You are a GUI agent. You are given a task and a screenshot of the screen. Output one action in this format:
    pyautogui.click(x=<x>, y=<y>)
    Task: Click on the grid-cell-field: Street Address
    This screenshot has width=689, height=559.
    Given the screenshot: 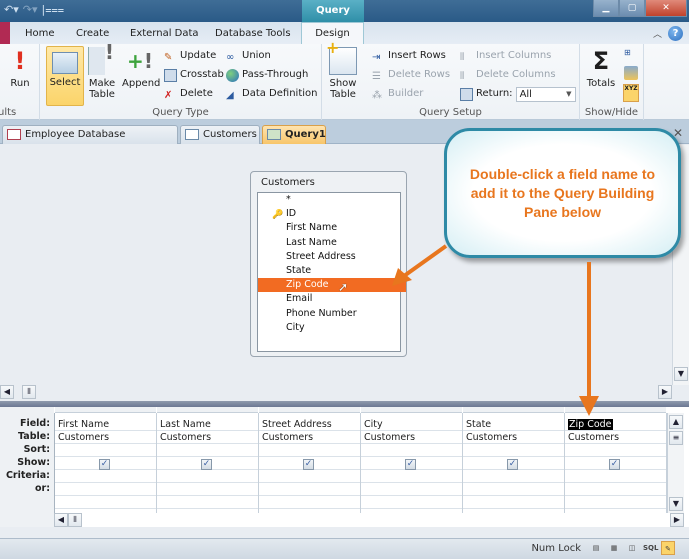 What is the action you would take?
    pyautogui.click(x=309, y=424)
    